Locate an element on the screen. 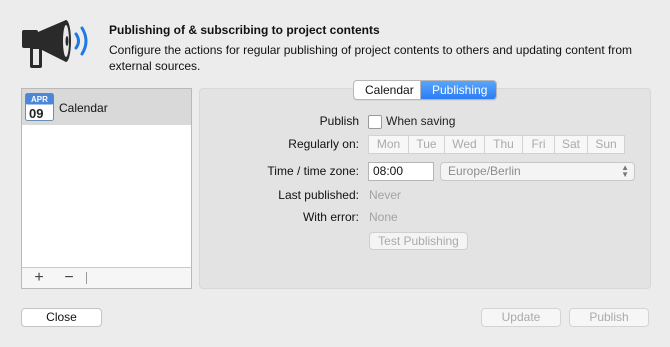 This screenshot has width=670, height=347. with-error-label: With error: is located at coordinates (330, 217).